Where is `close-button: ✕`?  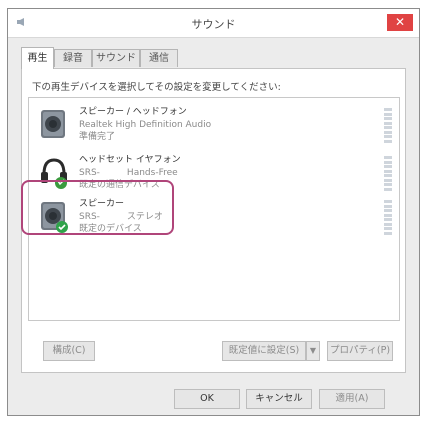 close-button: ✕ is located at coordinates (400, 22).